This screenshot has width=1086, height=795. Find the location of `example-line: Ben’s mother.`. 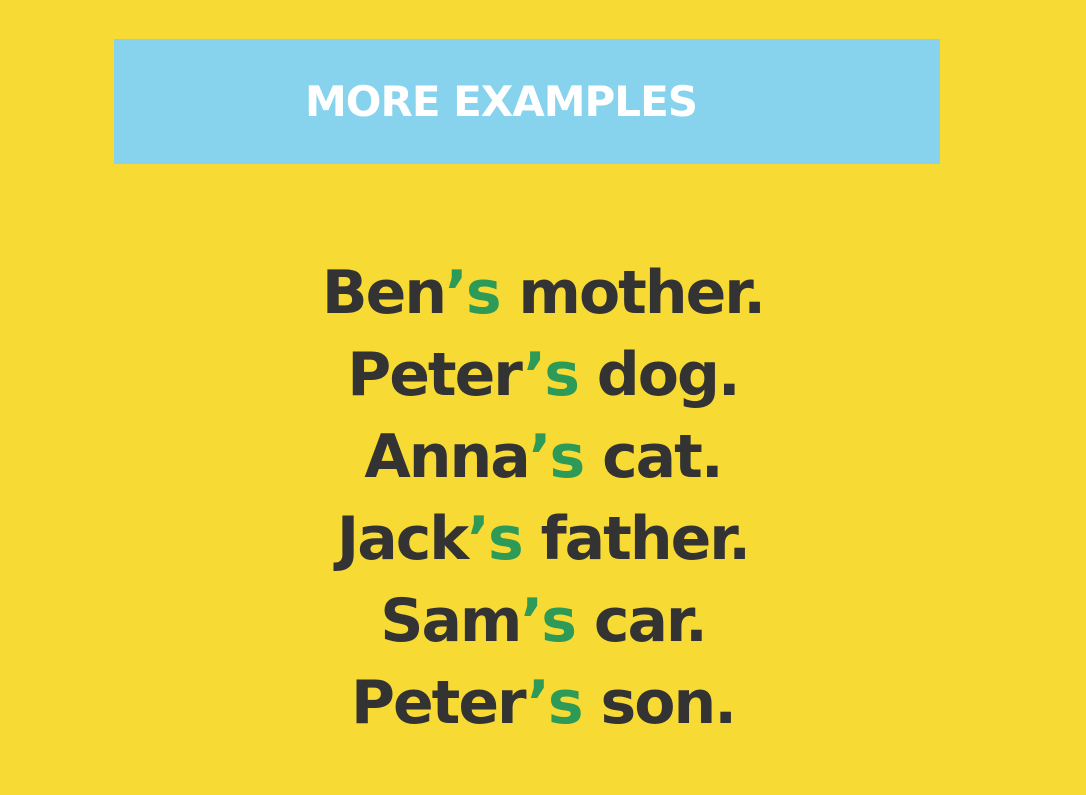

example-line: Ben’s mother. is located at coordinates (543, 293).